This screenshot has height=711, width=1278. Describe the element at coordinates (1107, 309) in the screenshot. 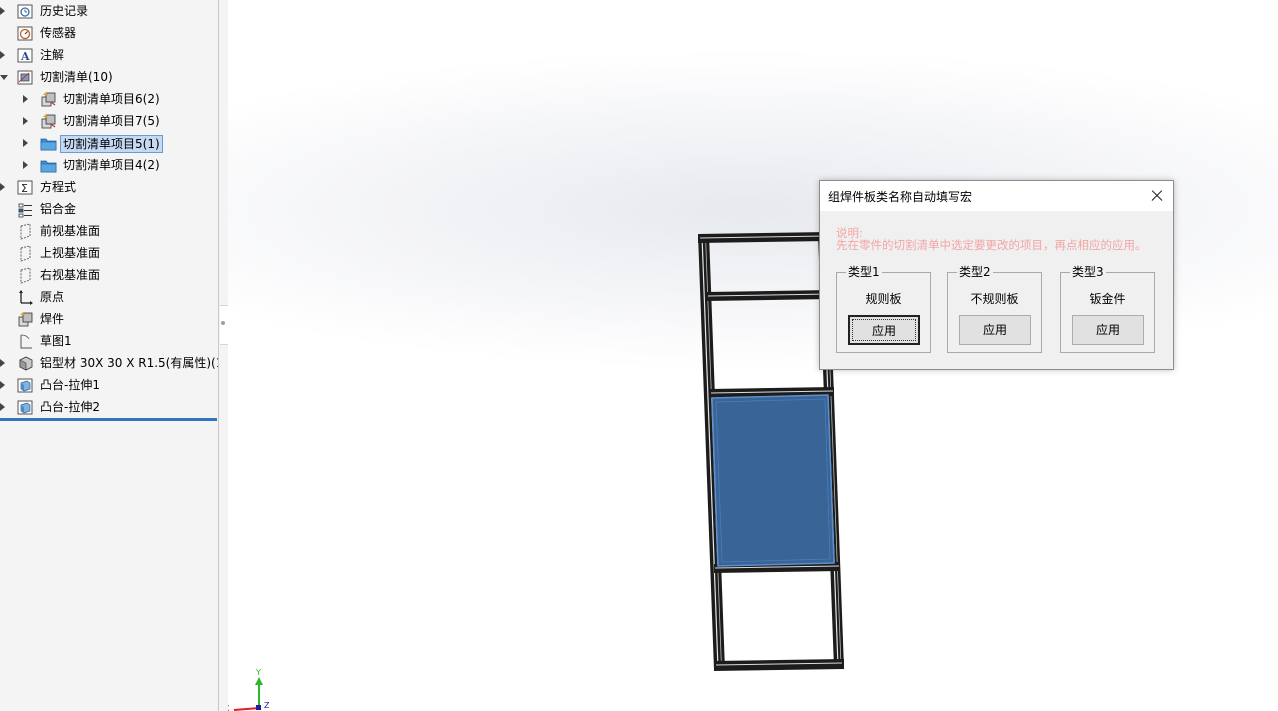

I see `type3-group: 类型3 钣金件 应用` at that location.